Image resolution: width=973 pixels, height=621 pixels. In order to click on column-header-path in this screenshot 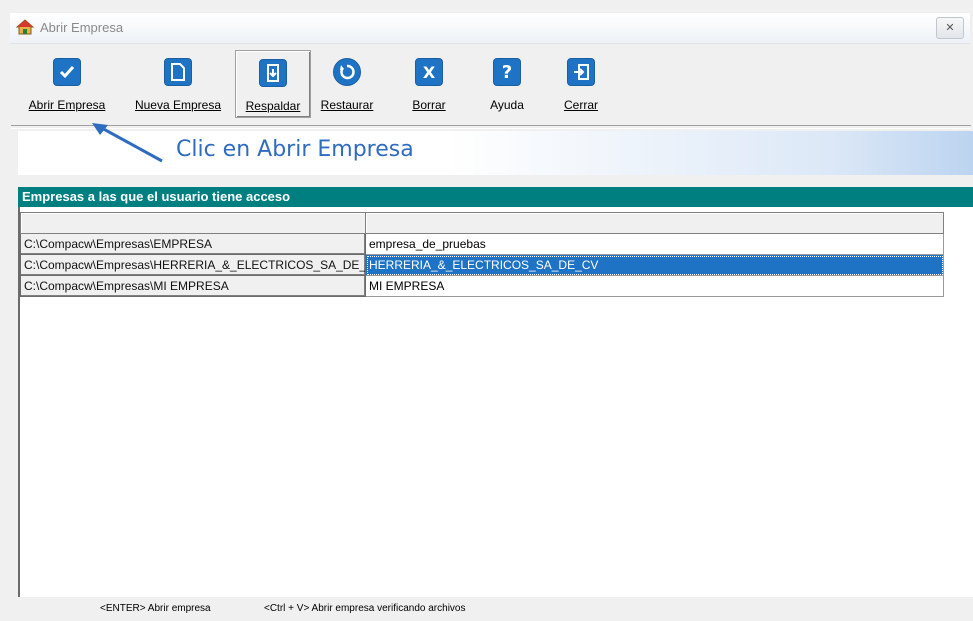, I will do `click(193, 223)`.